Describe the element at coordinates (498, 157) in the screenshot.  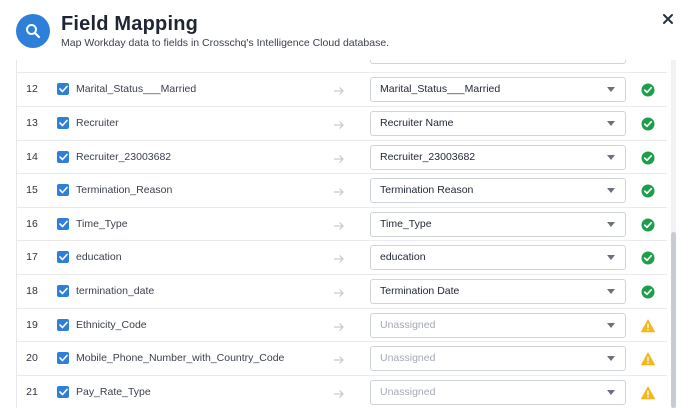
I see `target-field-select: Recruiter_23003682` at that location.